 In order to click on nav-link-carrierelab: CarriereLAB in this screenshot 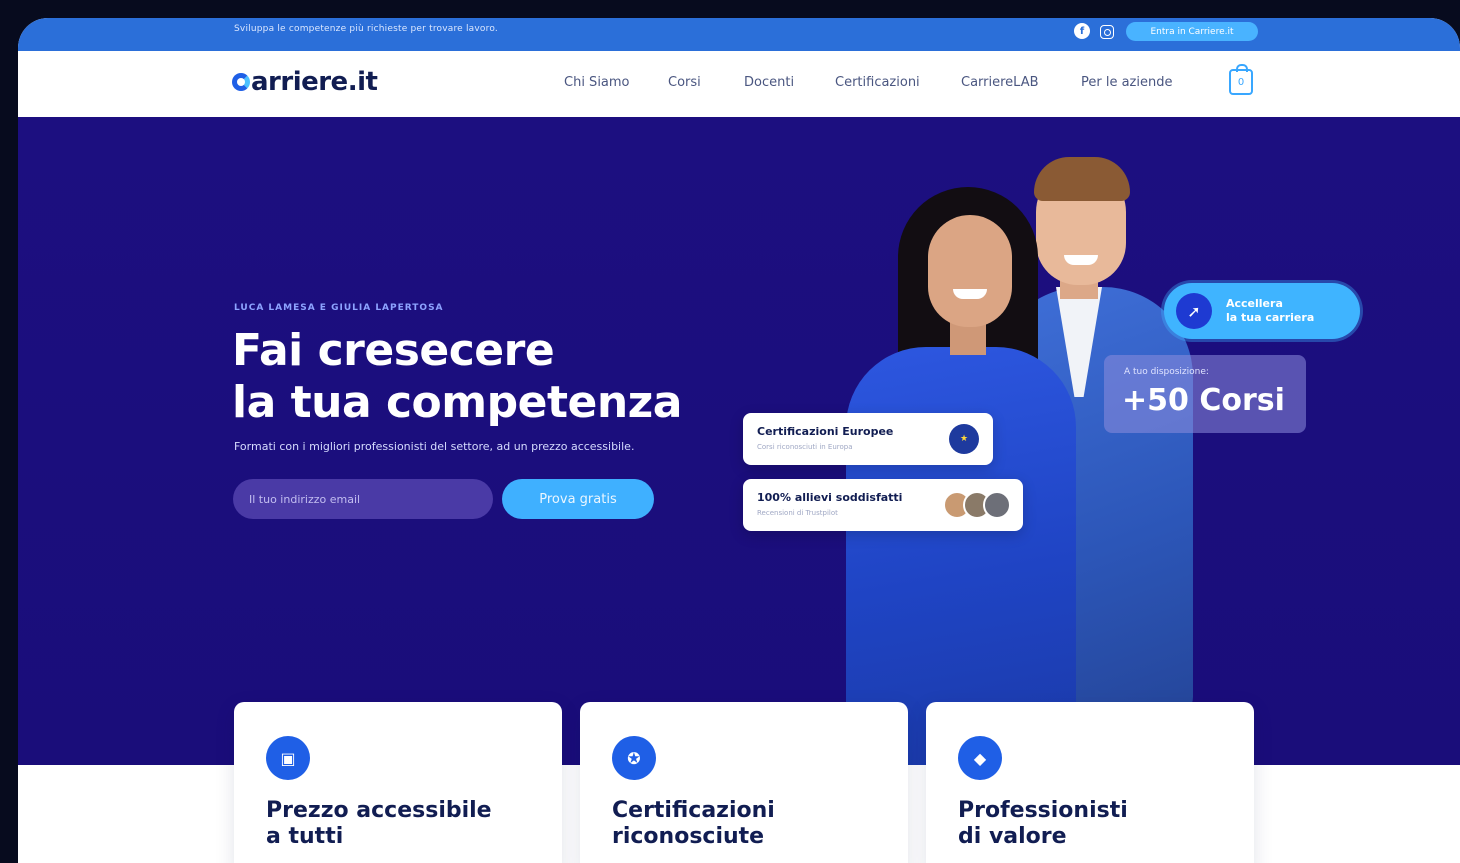, I will do `click(1000, 82)`.